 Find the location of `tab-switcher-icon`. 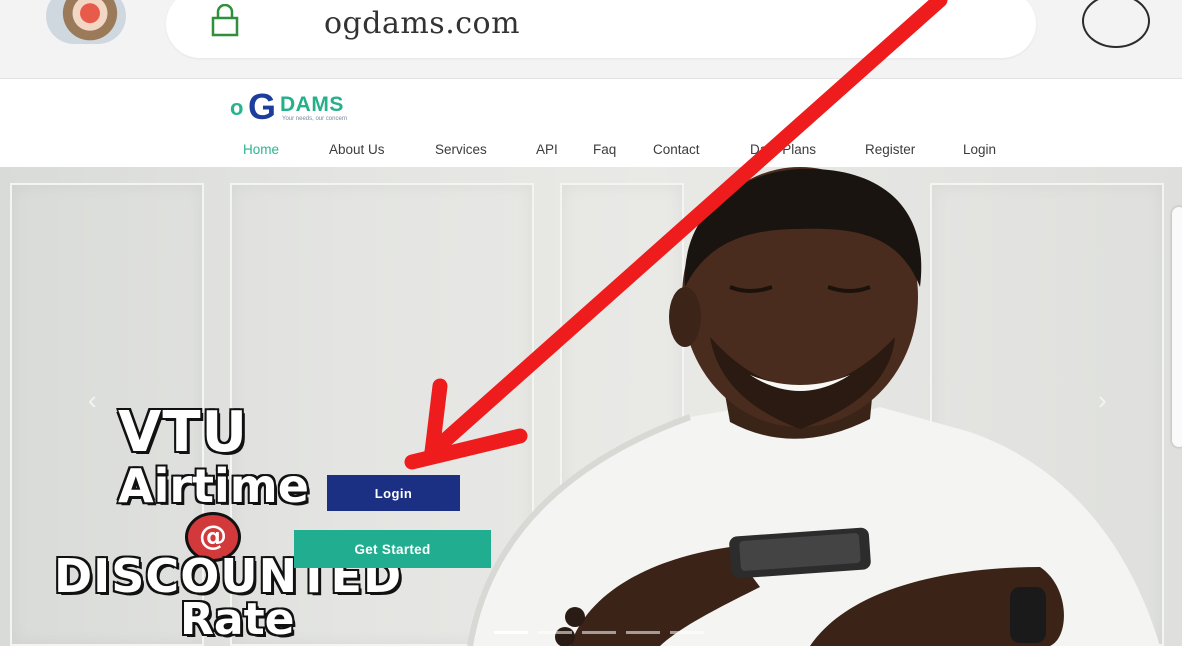

tab-switcher-icon is located at coordinates (1116, 24).